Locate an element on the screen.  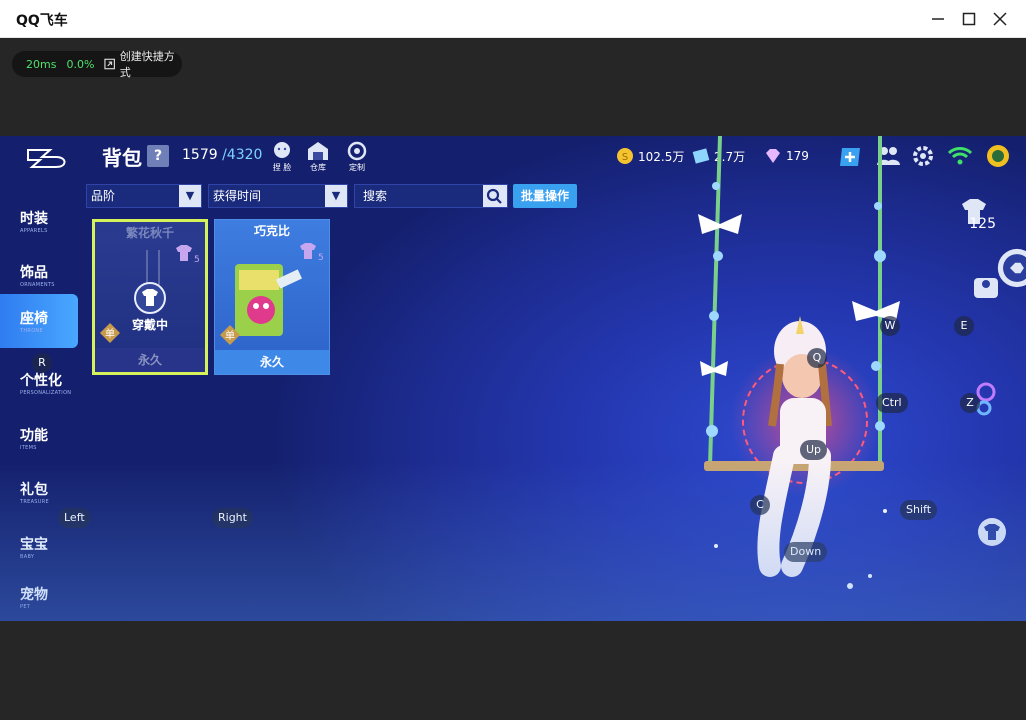
outfit-button is located at coordinates (989, 529).